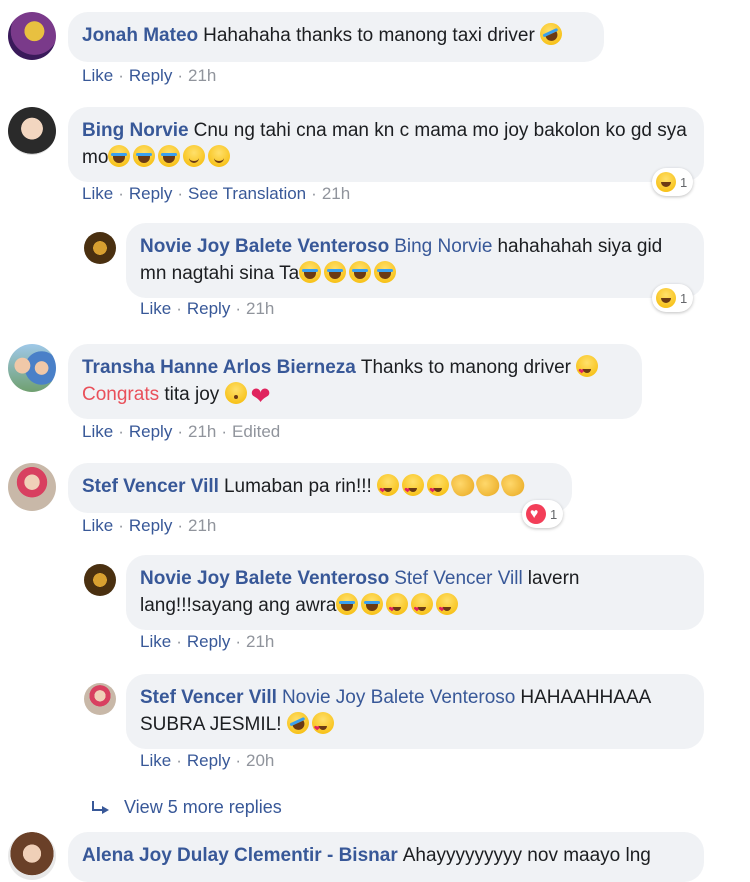  I want to click on comment-author: Transha Hanne Arlos Bierneza, so click(219, 367).